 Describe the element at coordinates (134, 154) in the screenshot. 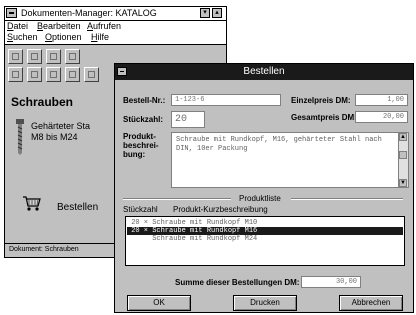

I see `beschreibung-label-line3: bung:` at that location.